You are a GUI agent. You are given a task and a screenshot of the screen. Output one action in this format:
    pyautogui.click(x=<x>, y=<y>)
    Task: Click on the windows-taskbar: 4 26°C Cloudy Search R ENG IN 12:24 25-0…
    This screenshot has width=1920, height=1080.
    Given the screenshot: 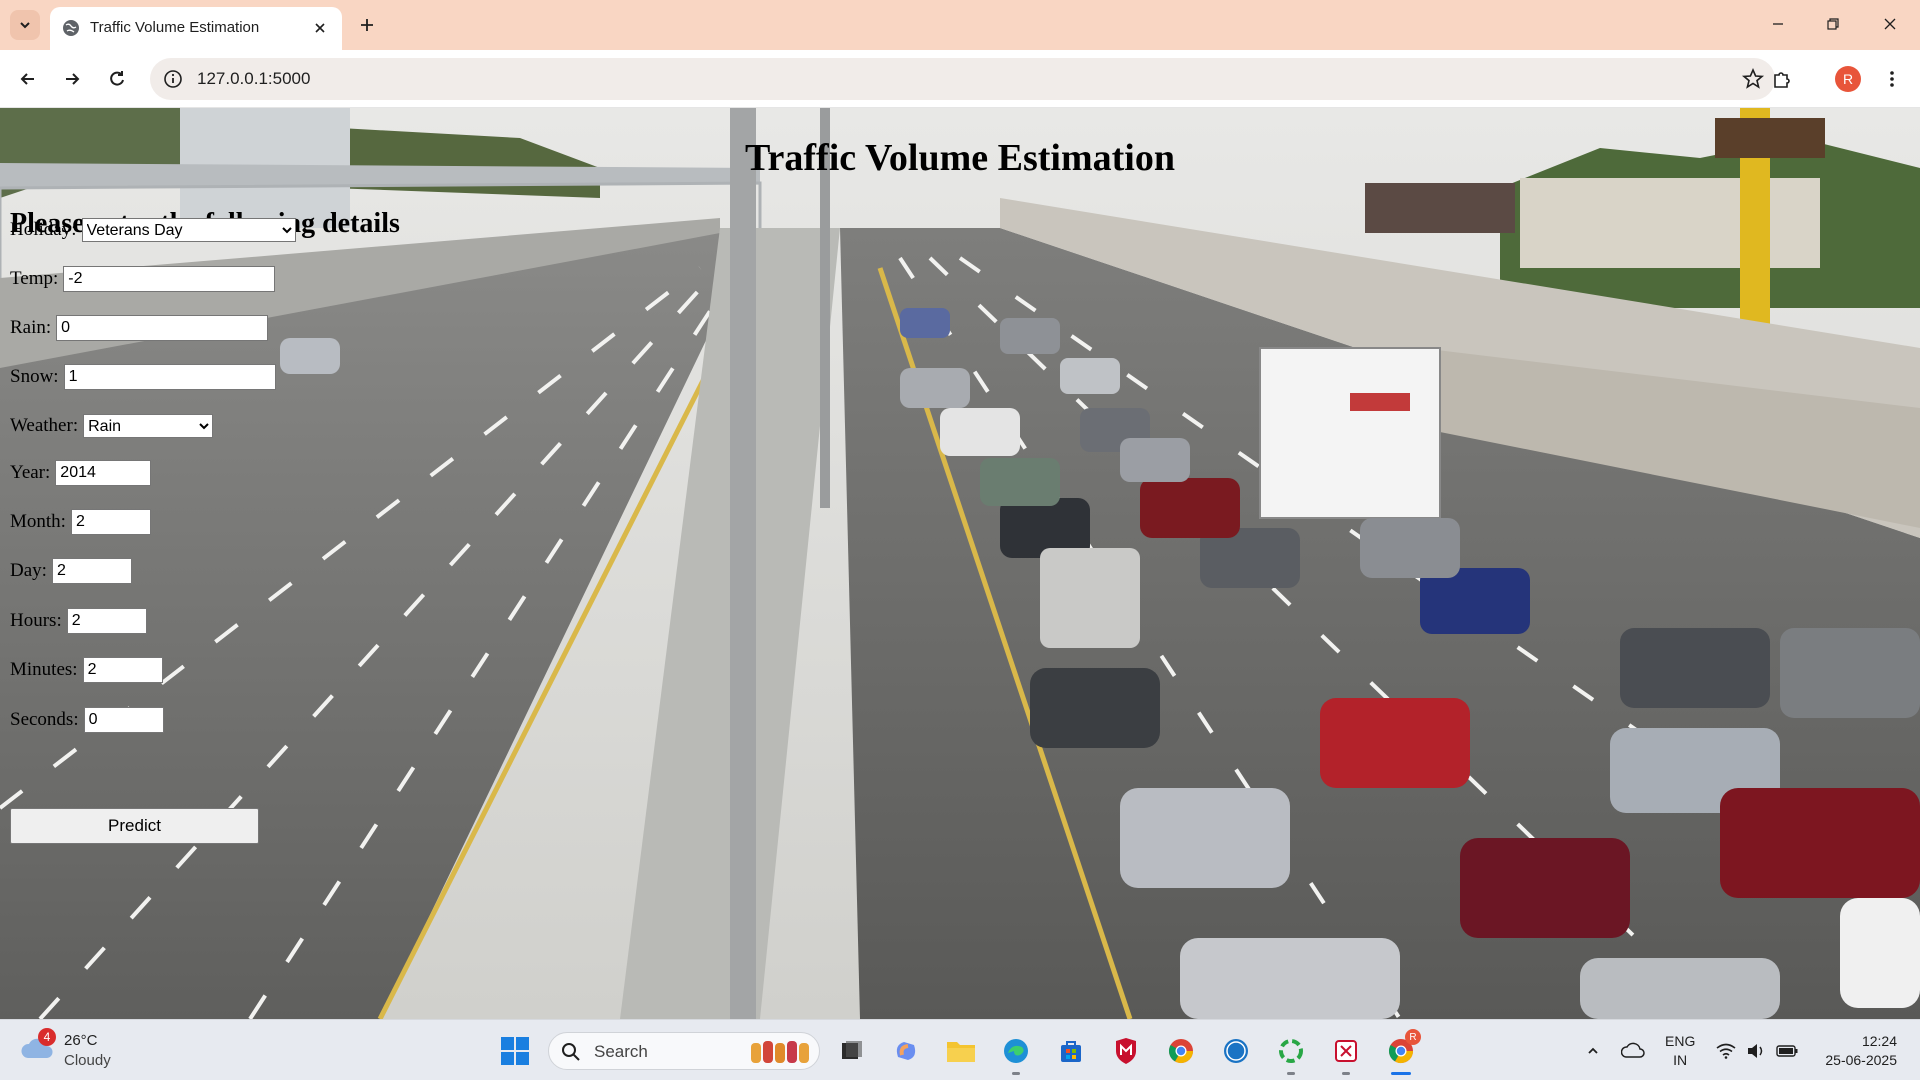 What is the action you would take?
    pyautogui.click(x=960, y=1049)
    